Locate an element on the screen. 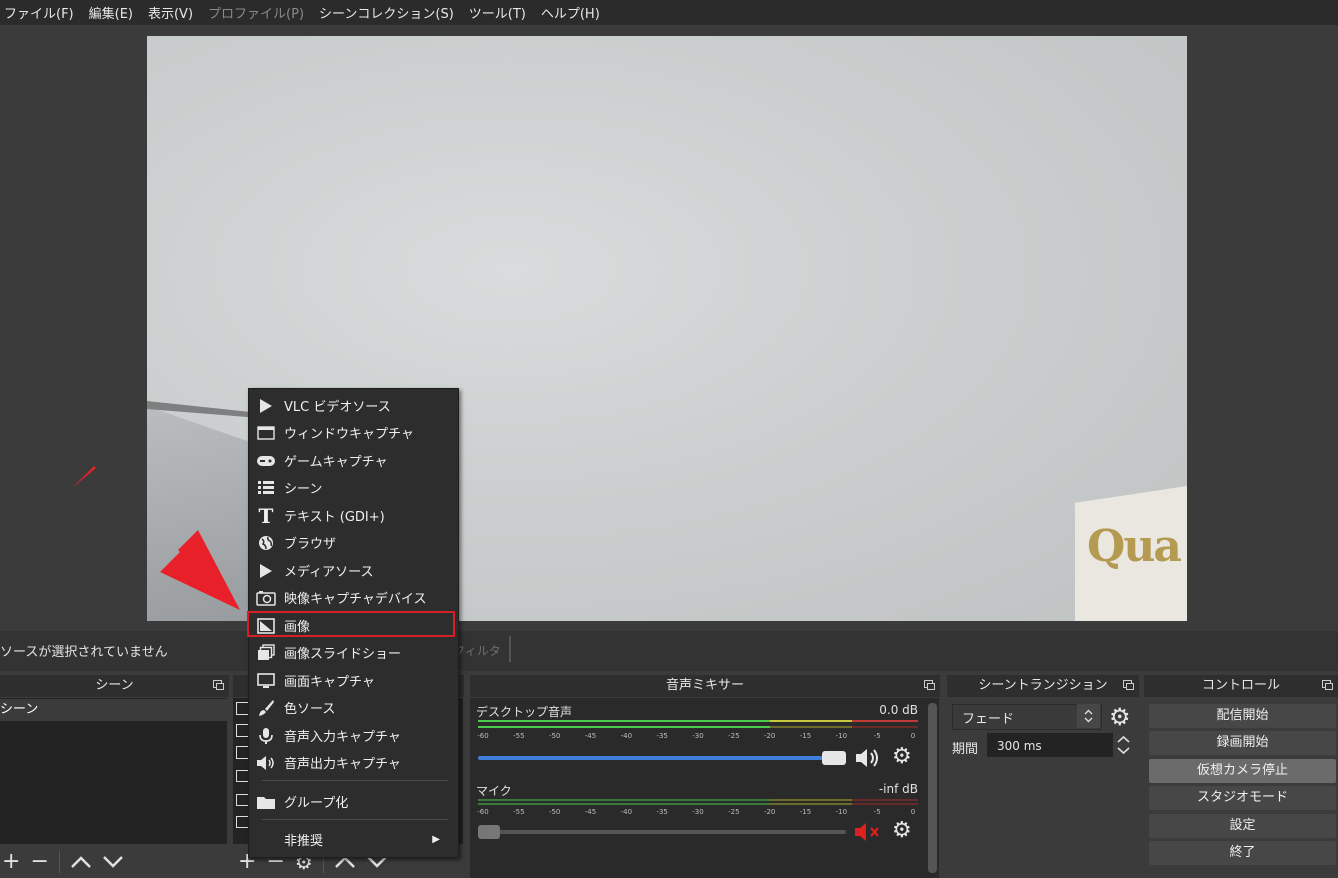  meter-tick-label: -5 is located at coordinates (877, 812).